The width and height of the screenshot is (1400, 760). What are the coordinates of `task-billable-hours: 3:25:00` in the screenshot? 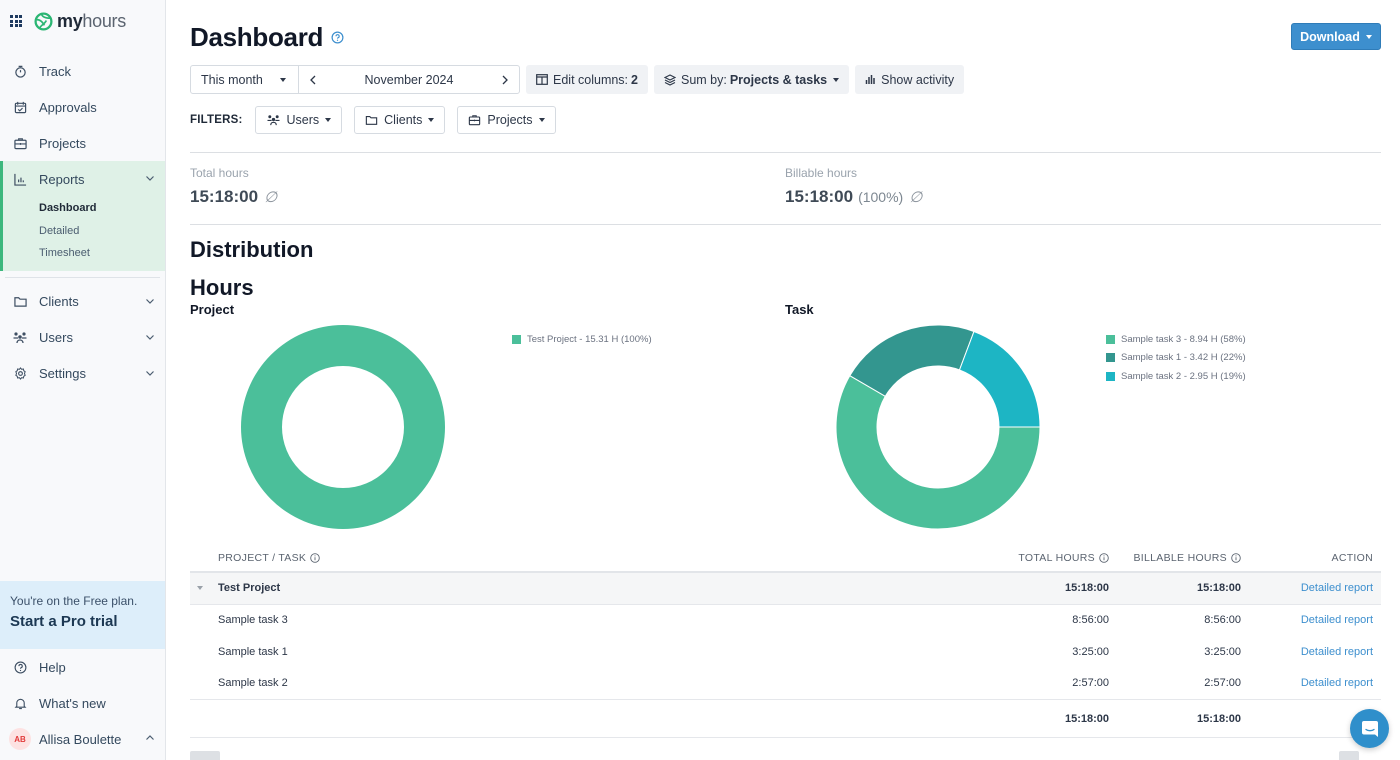 It's located at (1222, 651).